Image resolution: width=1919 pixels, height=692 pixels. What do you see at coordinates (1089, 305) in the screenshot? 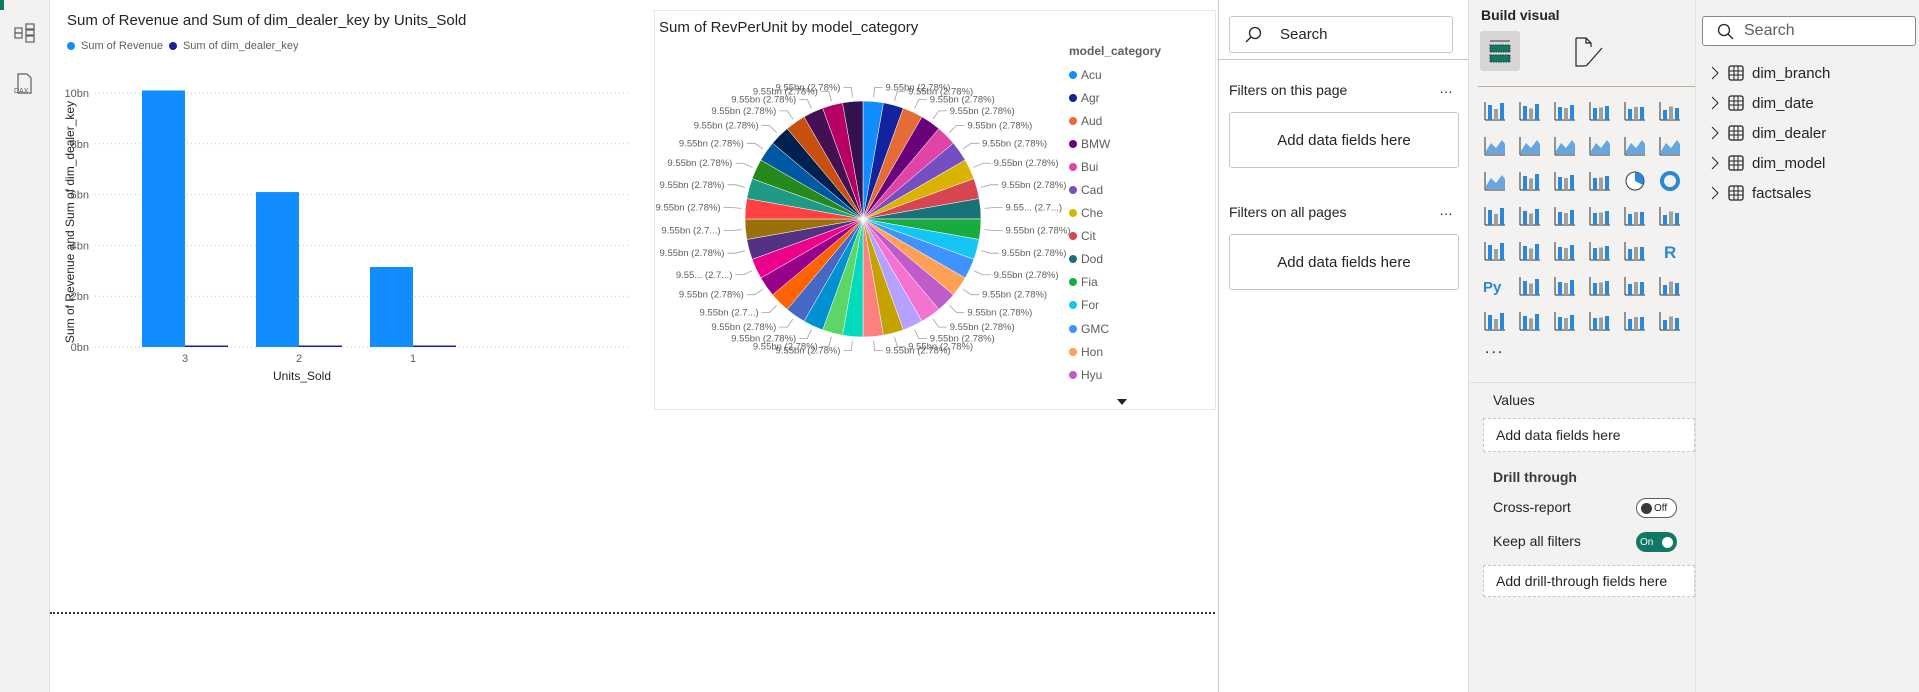
I see `pie-legend-item: For` at bounding box center [1089, 305].